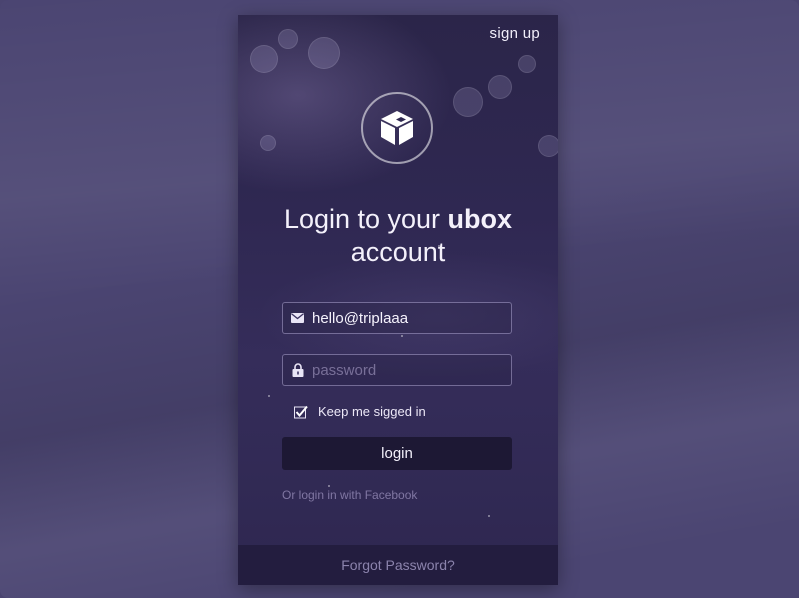 The image size is (799, 598). Describe the element at coordinates (297, 370) in the screenshot. I see `lock-icon` at that location.